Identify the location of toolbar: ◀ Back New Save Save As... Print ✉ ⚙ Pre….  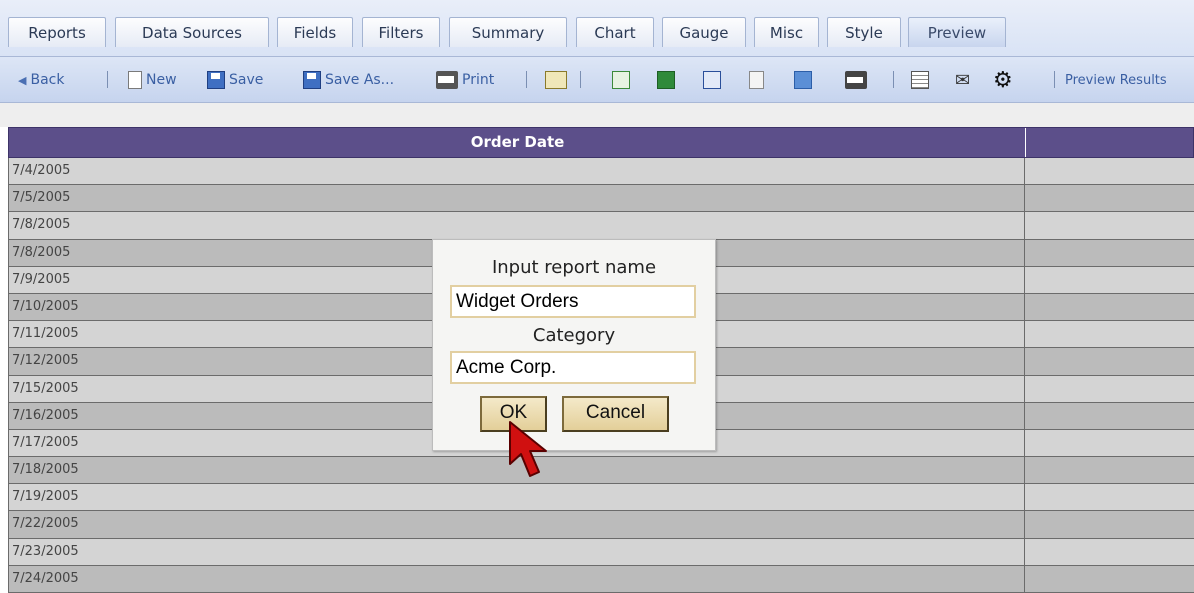
(597, 80).